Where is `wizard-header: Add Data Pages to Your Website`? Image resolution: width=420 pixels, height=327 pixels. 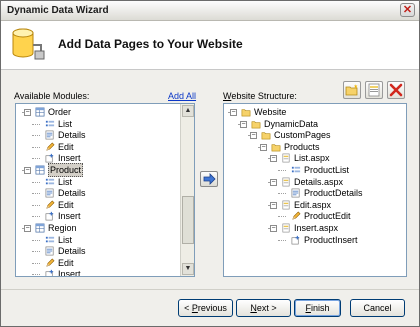 wizard-header: Add Data Pages to Your Website is located at coordinates (210, 45).